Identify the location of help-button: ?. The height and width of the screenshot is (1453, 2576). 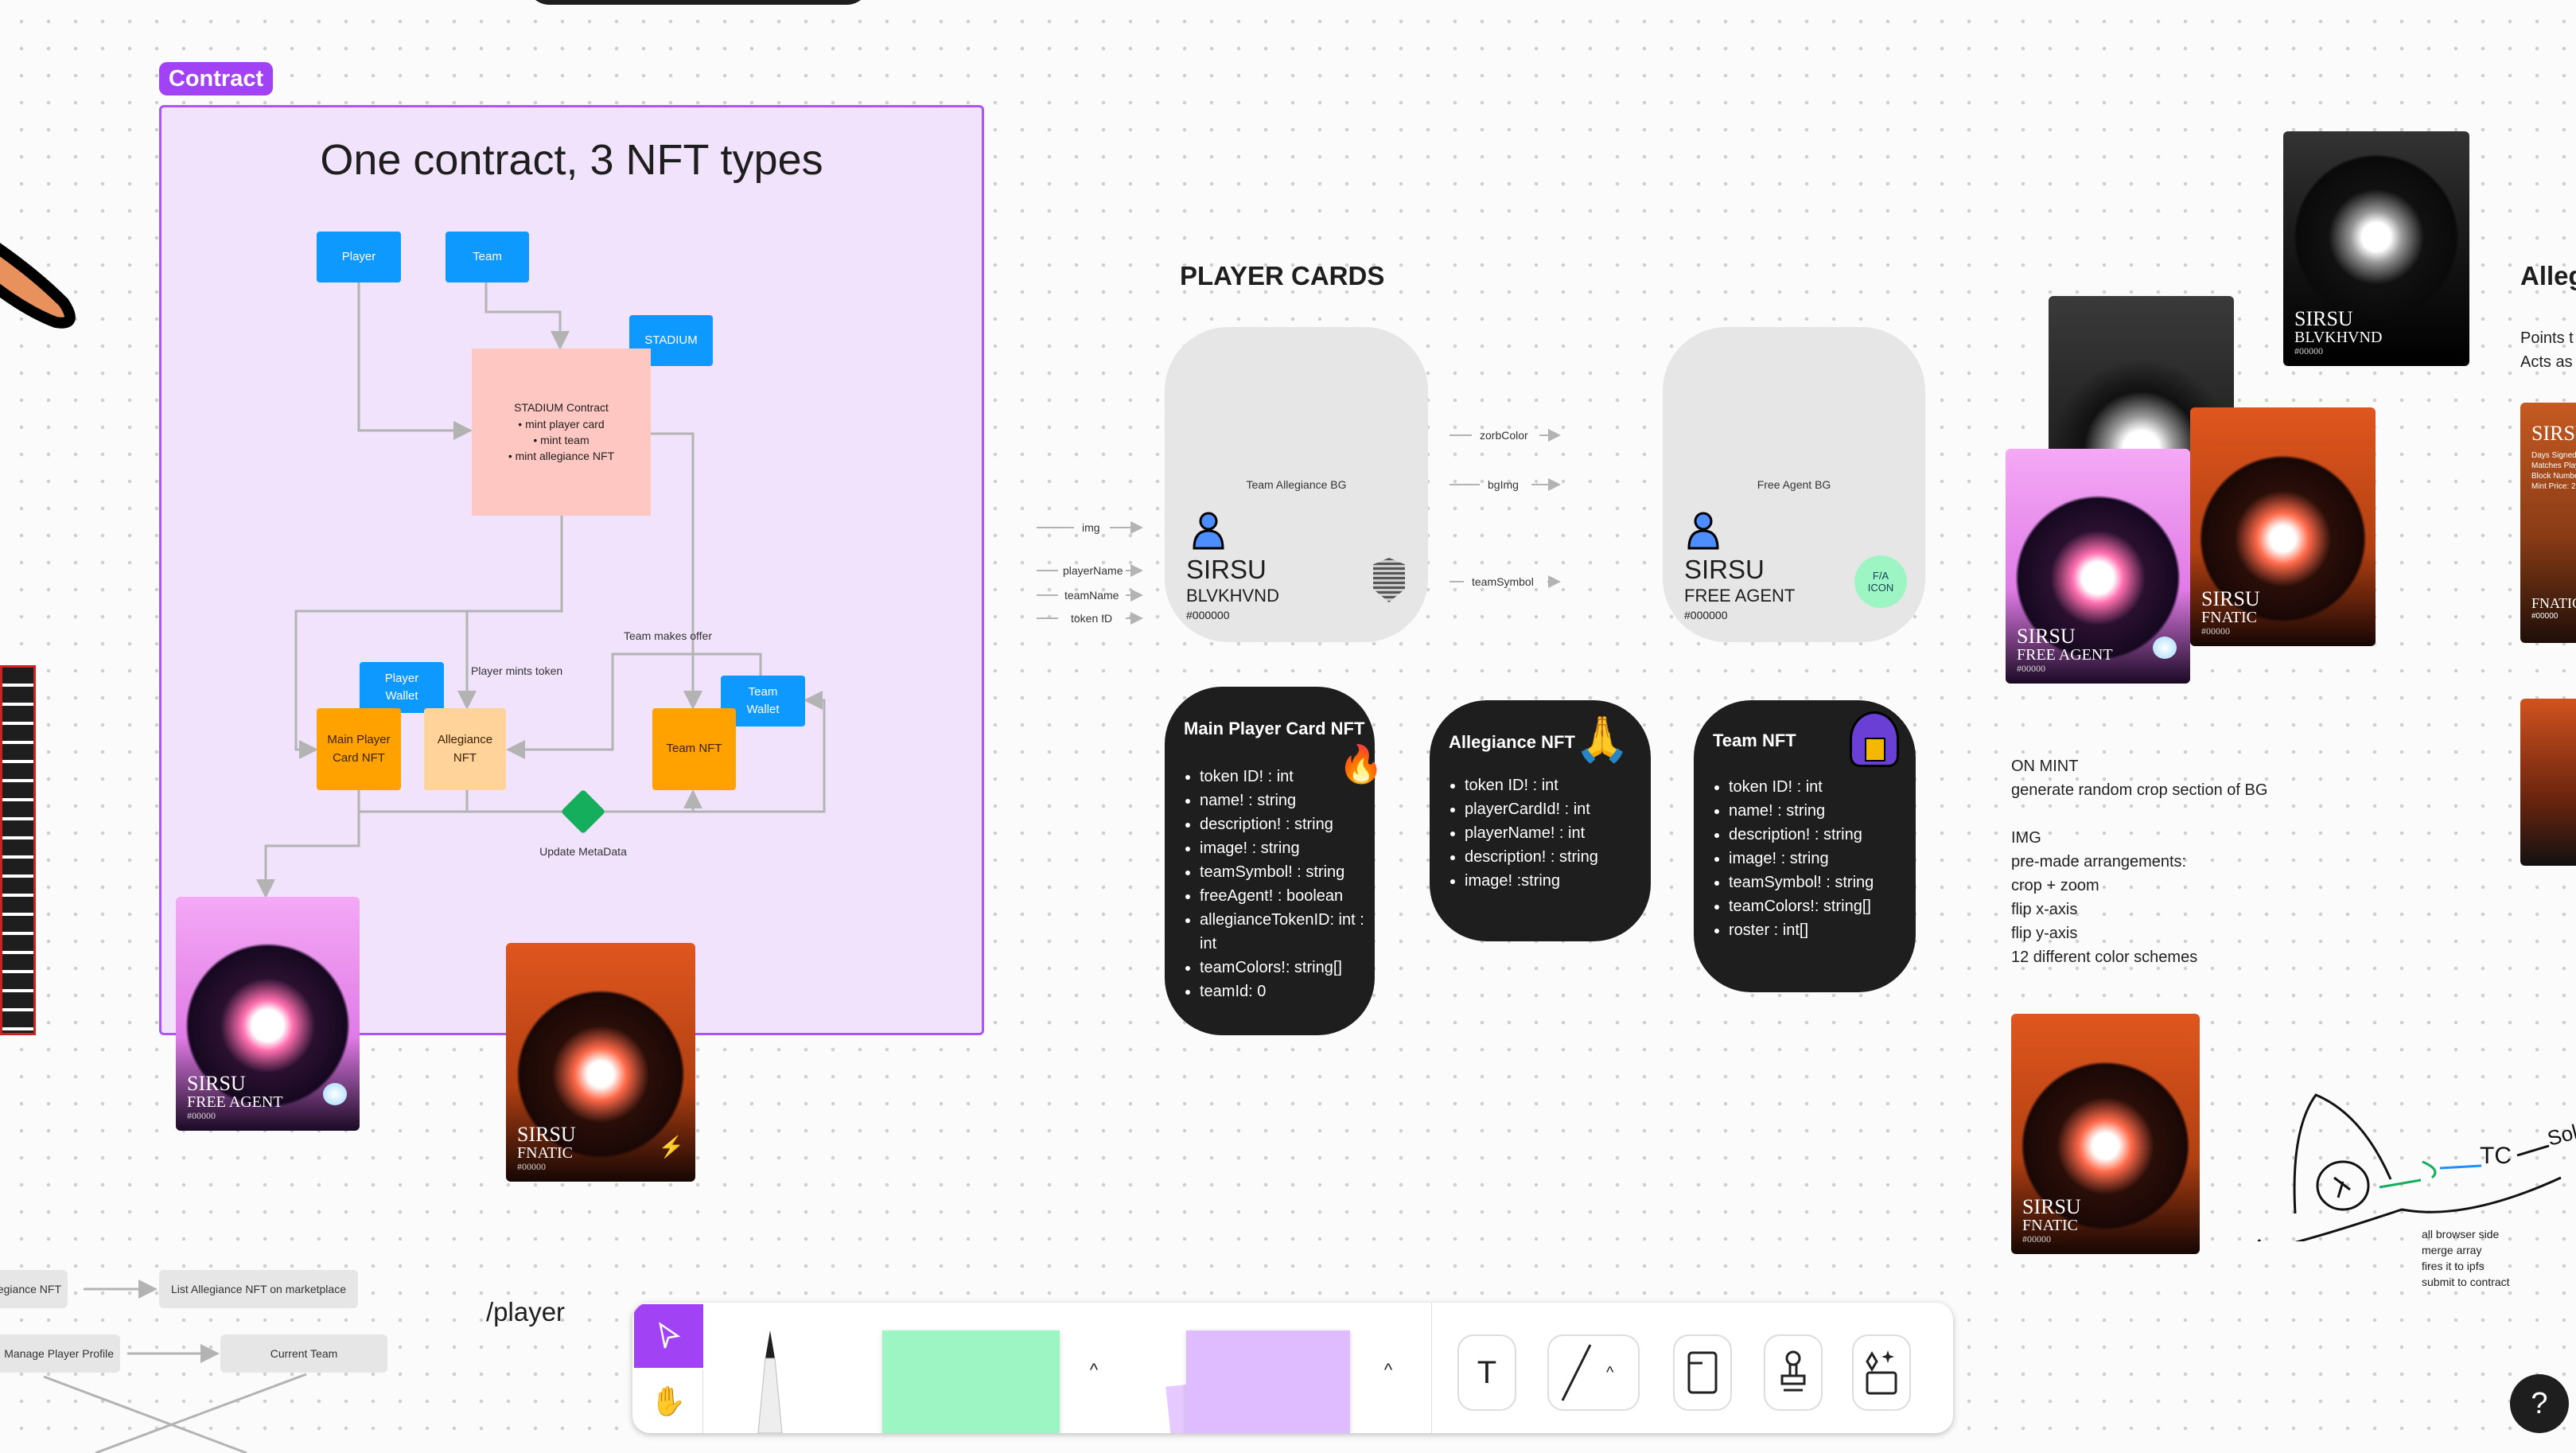
(2540, 1403).